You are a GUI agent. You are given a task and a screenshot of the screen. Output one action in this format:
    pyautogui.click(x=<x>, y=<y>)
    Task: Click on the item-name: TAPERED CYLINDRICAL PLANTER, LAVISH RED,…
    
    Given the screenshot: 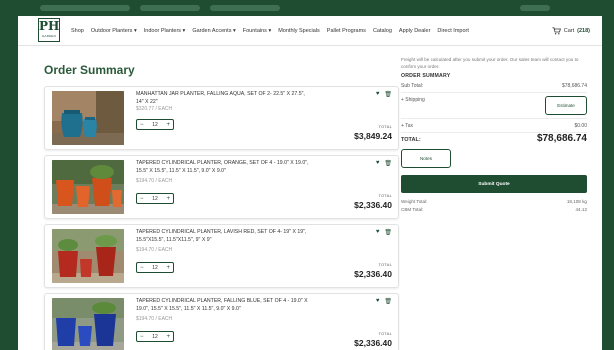 What is the action you would take?
    pyautogui.click(x=223, y=236)
    